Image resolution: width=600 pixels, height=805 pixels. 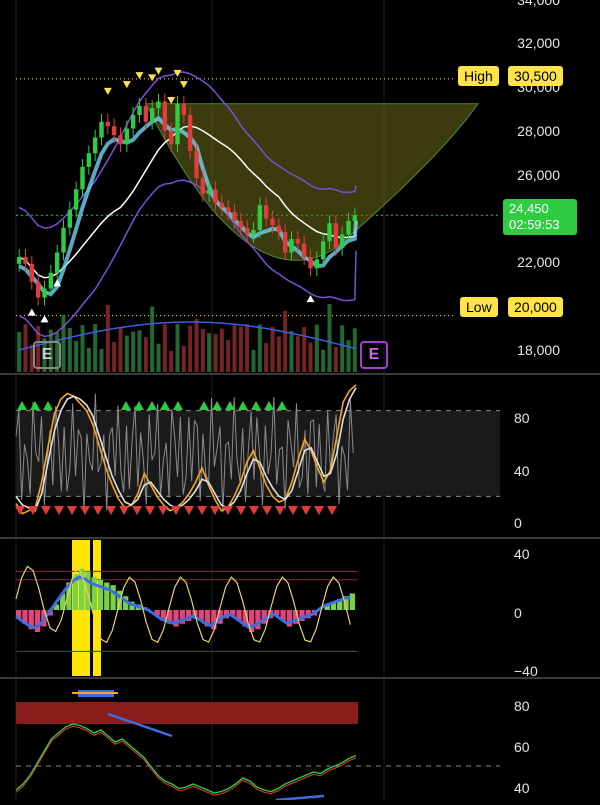 I want to click on high-value-tag: 30,500, so click(x=535, y=76).